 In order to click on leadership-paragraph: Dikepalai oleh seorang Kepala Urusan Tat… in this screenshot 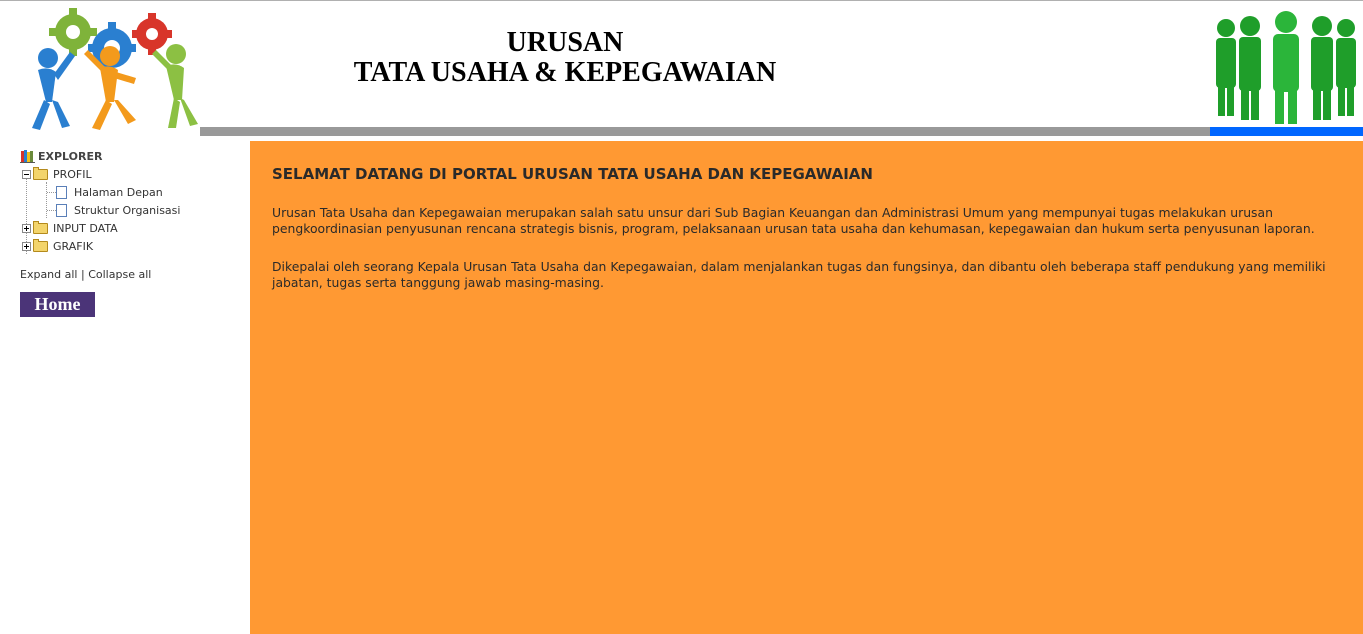, I will do `click(799, 274)`.